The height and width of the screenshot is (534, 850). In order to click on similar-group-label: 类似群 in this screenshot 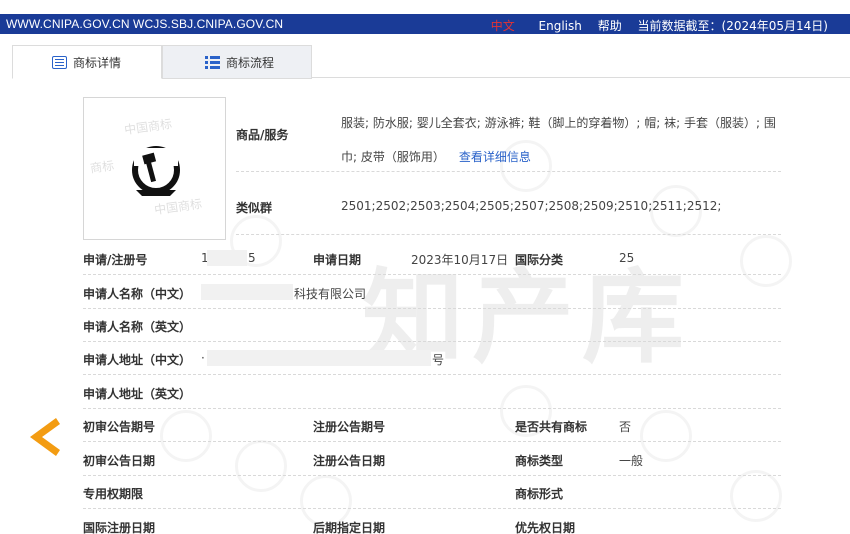, I will do `click(254, 208)`.